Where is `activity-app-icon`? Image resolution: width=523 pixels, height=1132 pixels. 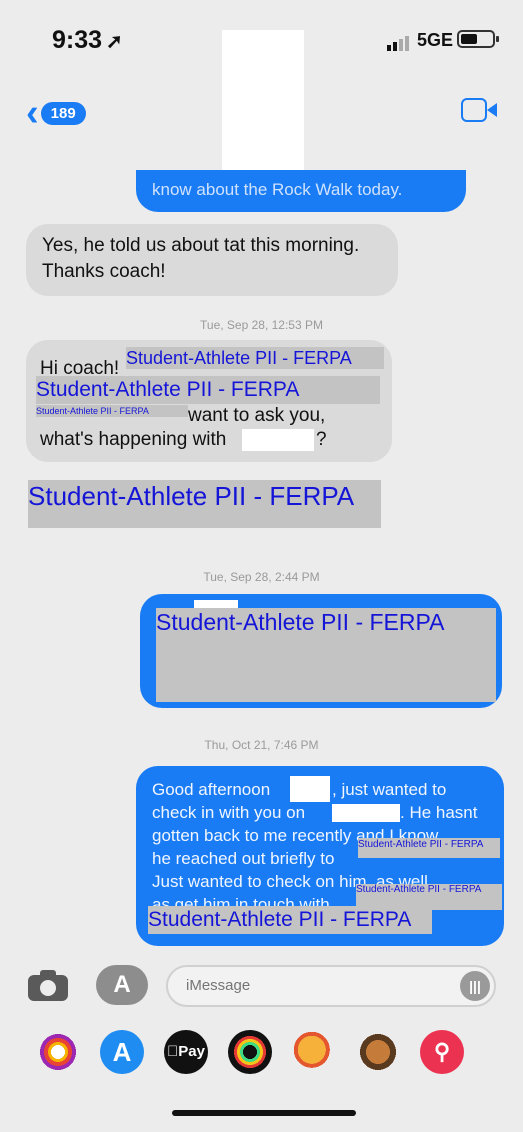 activity-app-icon is located at coordinates (250, 1052).